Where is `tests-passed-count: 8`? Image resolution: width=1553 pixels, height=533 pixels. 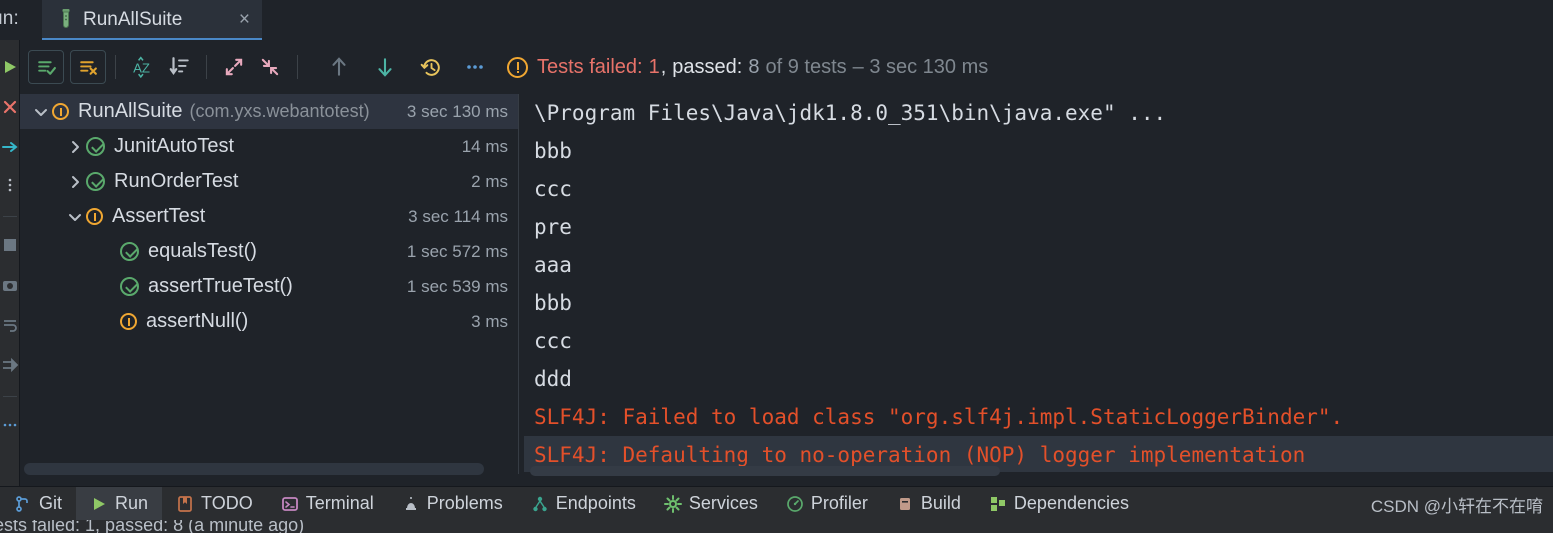
tests-passed-count: 8 is located at coordinates (754, 66).